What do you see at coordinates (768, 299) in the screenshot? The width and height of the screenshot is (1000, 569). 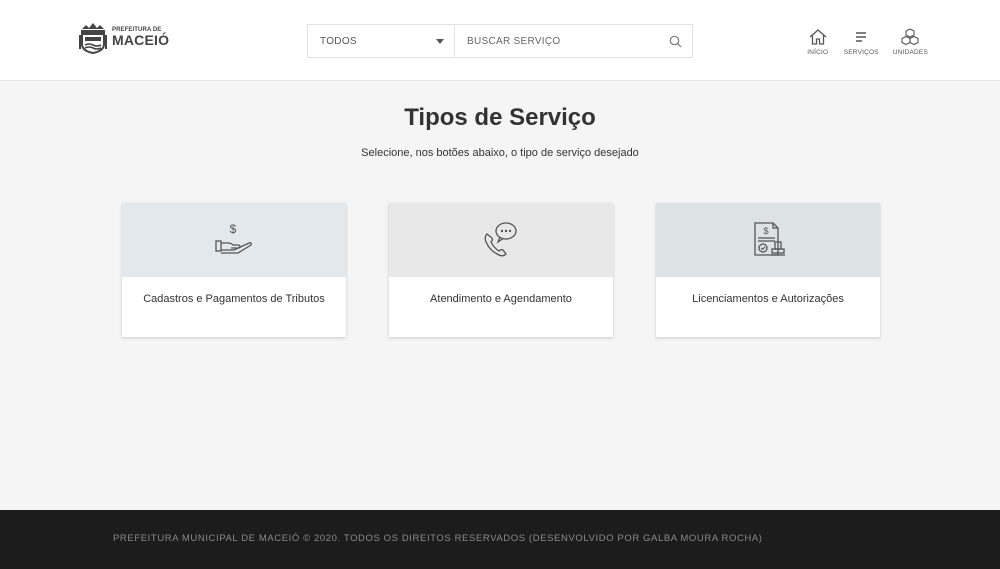 I see `card-label: Licenciamentos e Autorizações` at bounding box center [768, 299].